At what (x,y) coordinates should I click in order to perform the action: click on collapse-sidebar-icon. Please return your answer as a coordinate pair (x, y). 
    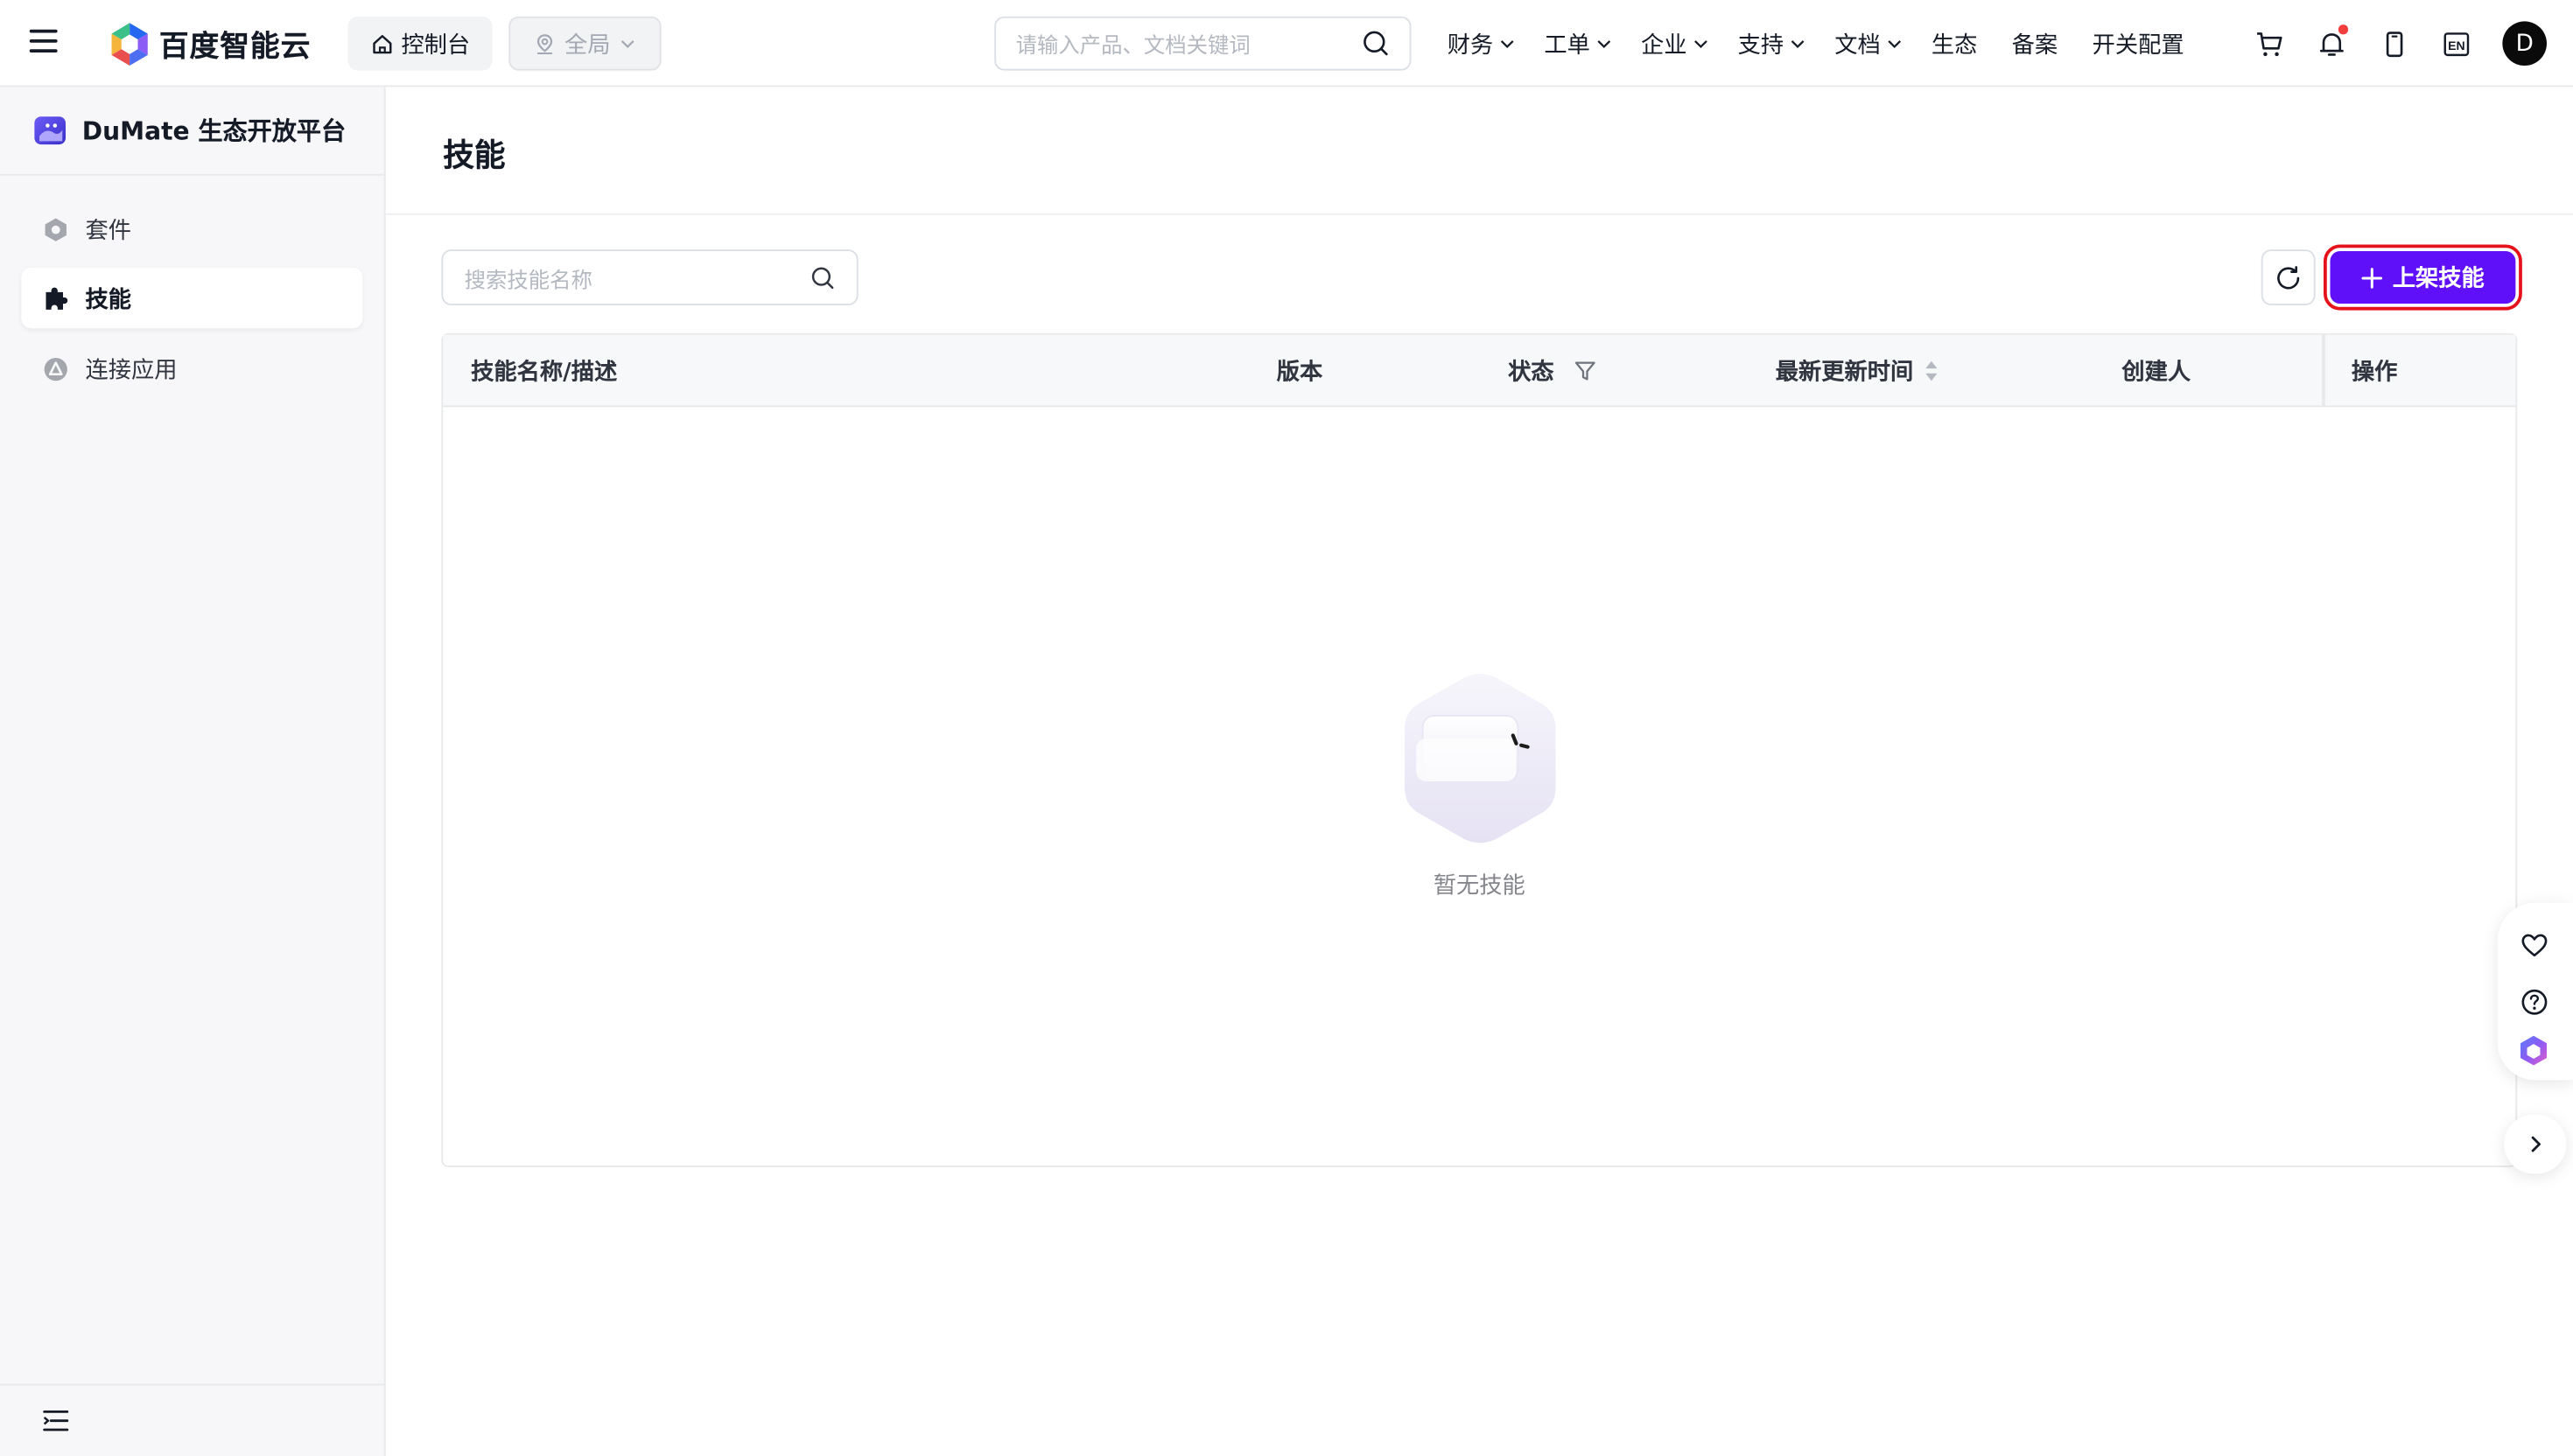
    Looking at the image, I should click on (56, 1421).